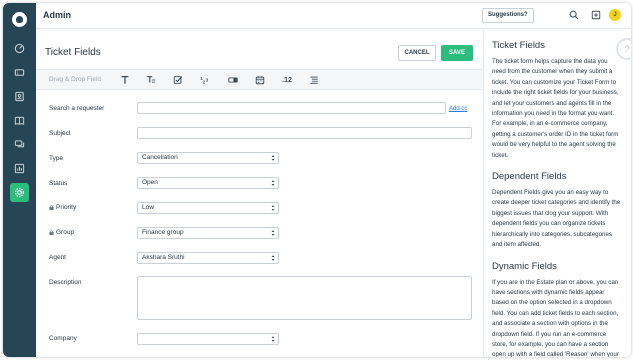  I want to click on group-label-row: Group, so click(61, 232).